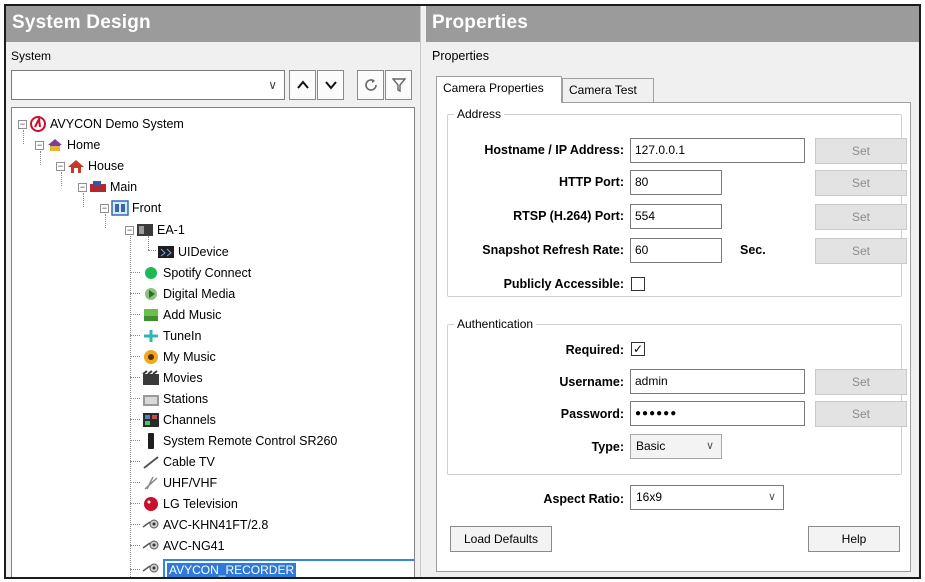  Describe the element at coordinates (200, 504) in the screenshot. I see `tree-node-label: LG Television` at that location.